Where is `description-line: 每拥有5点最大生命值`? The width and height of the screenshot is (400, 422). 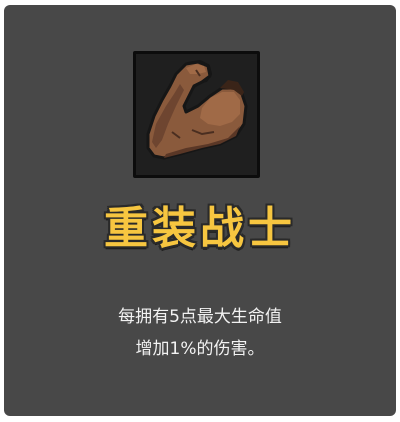 description-line: 每拥有5点最大生命值 is located at coordinates (200, 317).